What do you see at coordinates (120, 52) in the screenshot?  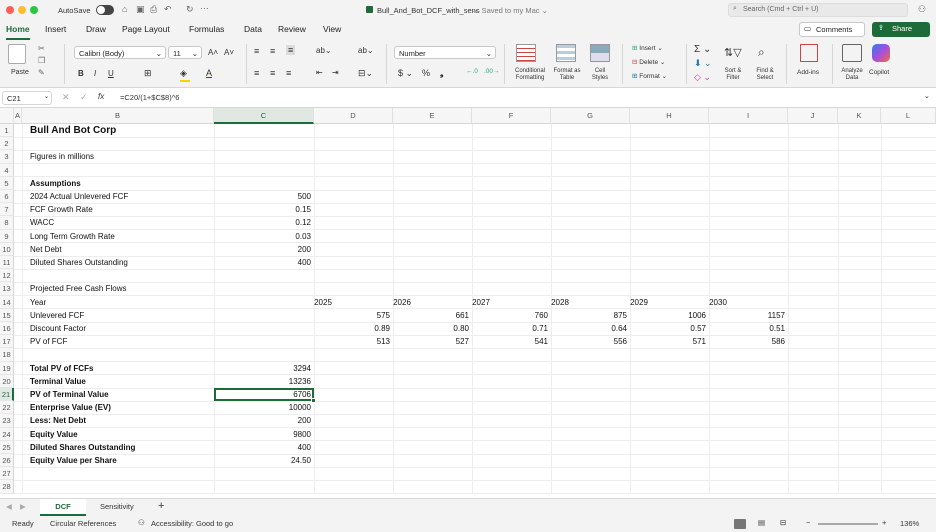 I see `font-name-select: Calibri (Body) ⌄` at bounding box center [120, 52].